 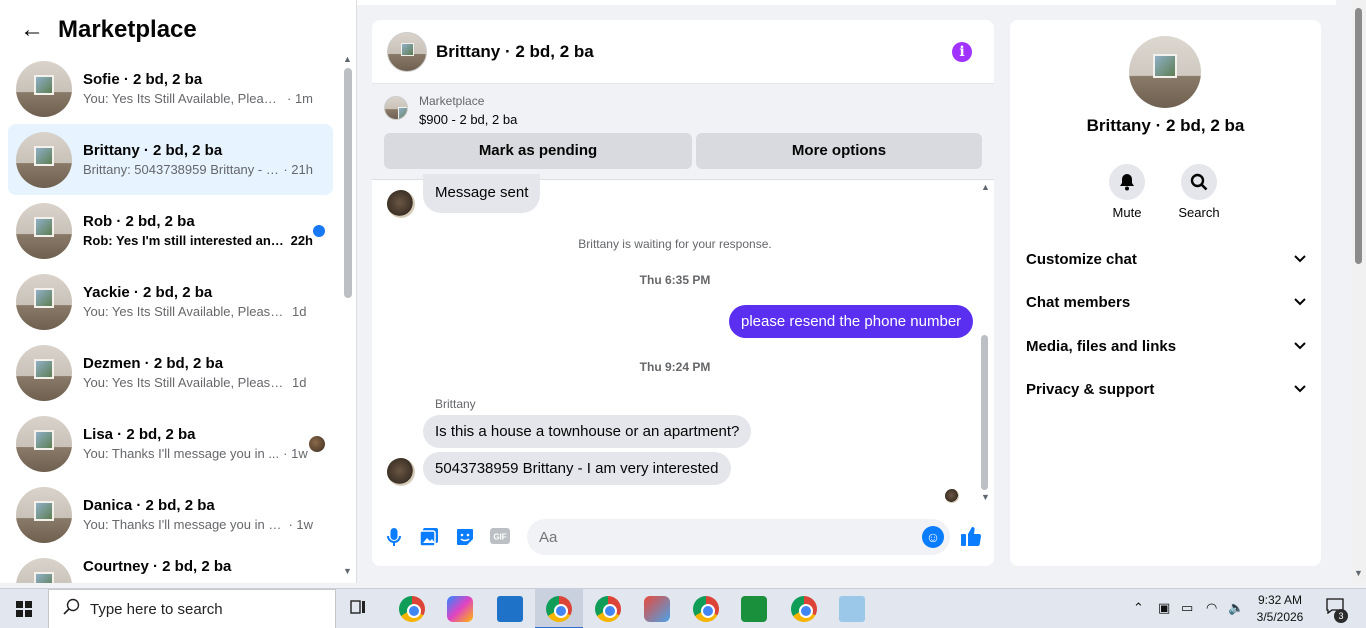 What do you see at coordinates (657, 609) in the screenshot?
I see `paint-icon` at bounding box center [657, 609].